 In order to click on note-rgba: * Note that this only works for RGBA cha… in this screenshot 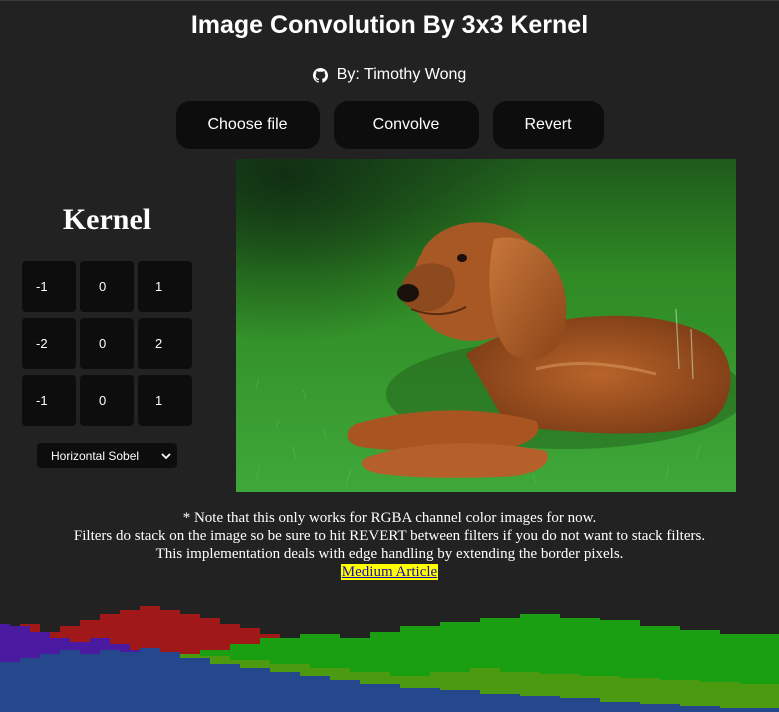, I will do `click(389, 518)`.